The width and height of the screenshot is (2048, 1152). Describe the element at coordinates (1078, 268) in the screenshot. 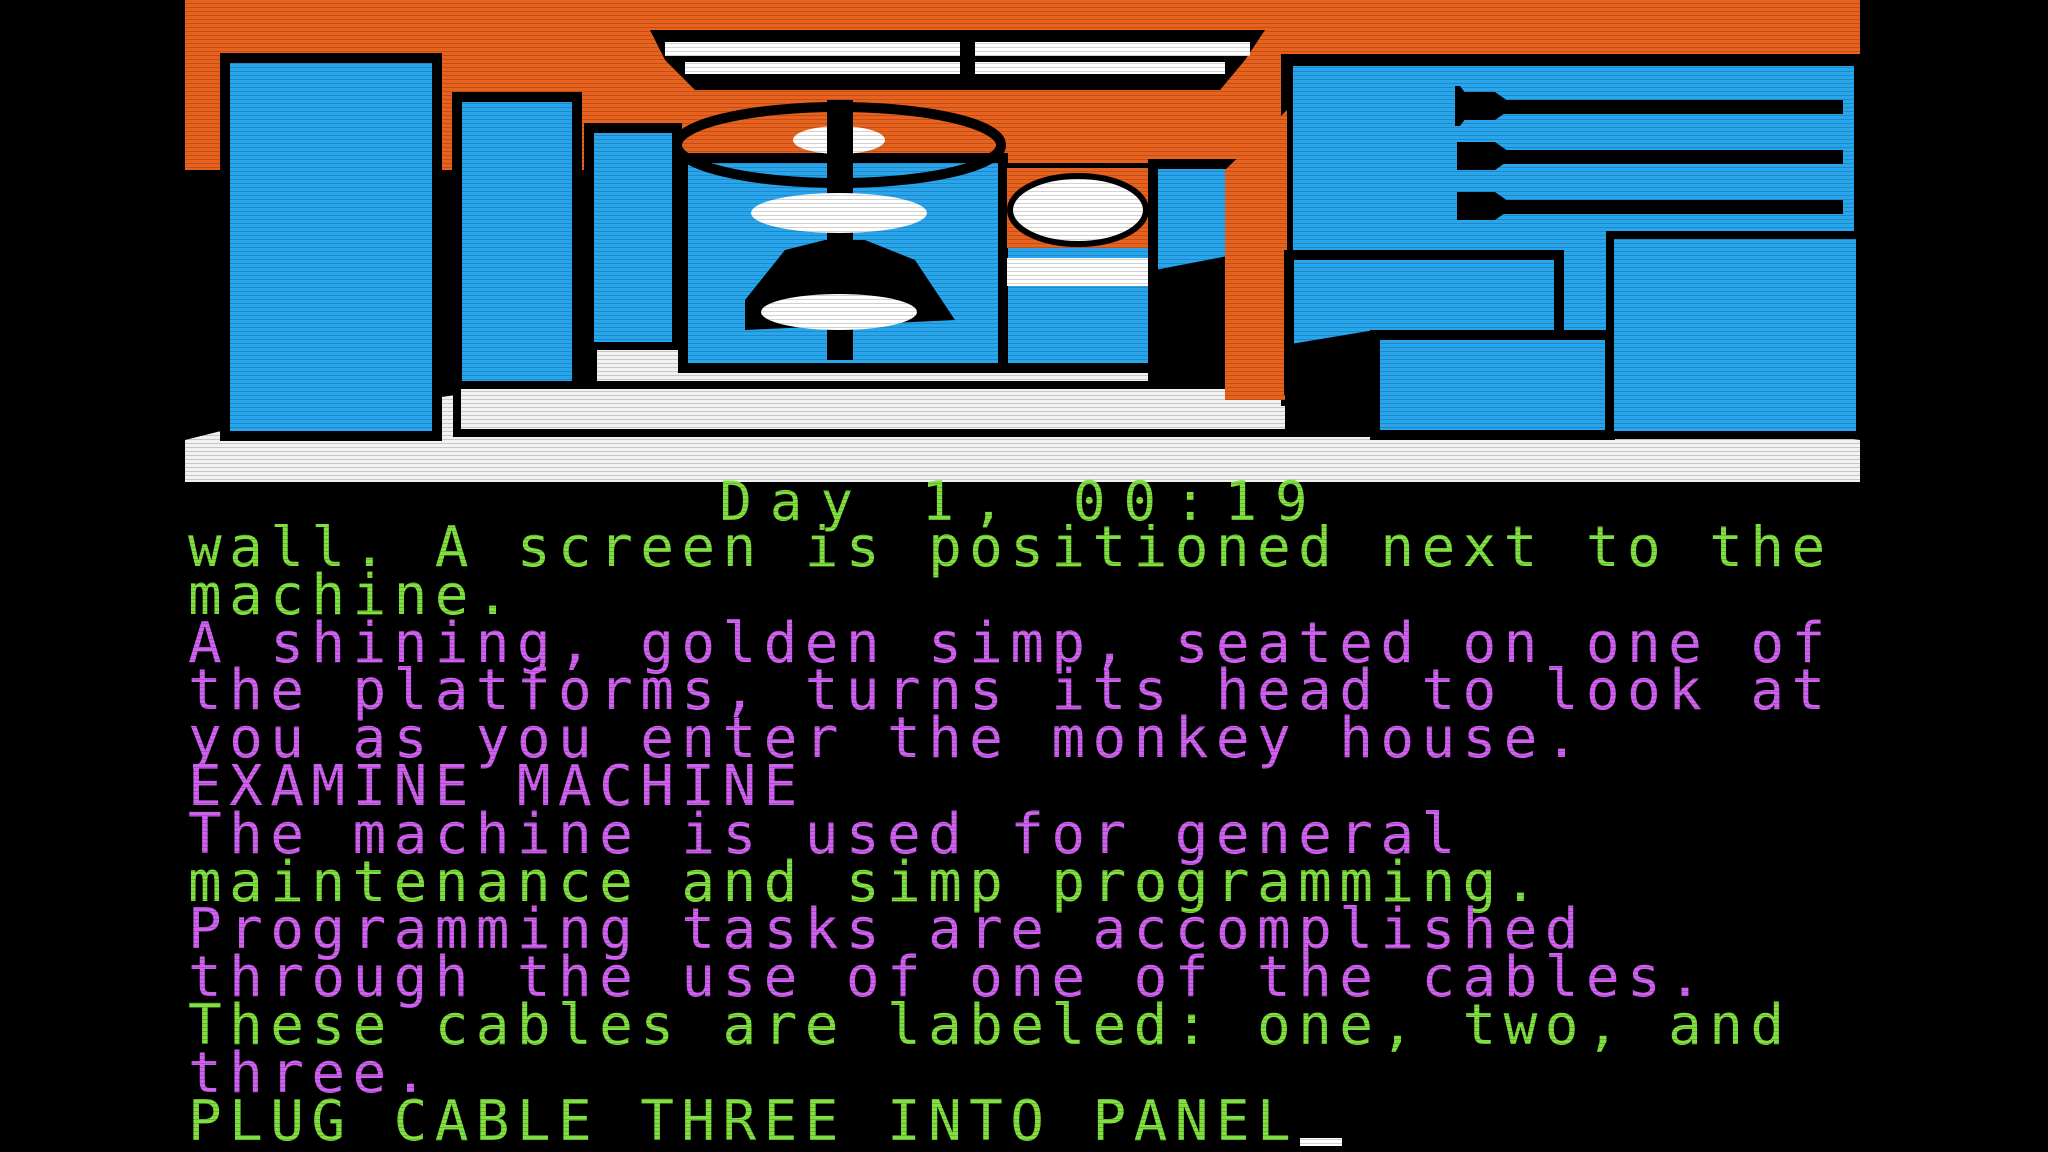

I see `screen-icon` at that location.